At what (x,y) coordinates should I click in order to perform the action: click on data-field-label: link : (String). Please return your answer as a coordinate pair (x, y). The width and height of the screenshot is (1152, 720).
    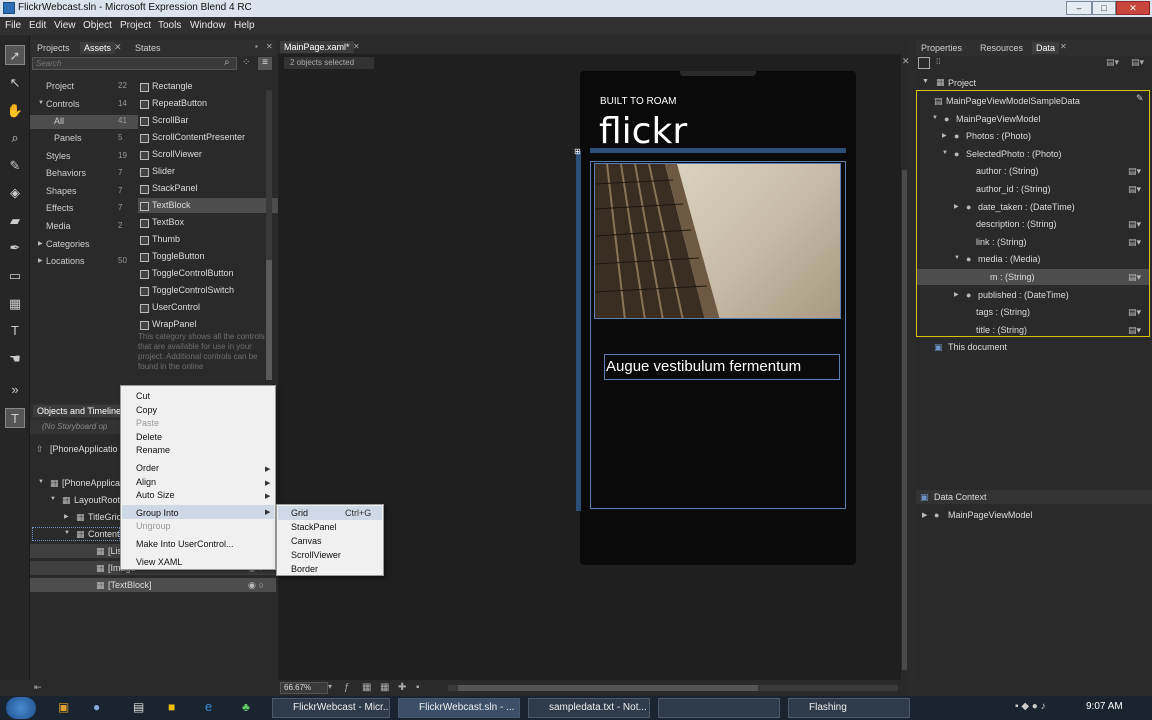
    Looking at the image, I should click on (1001, 242).